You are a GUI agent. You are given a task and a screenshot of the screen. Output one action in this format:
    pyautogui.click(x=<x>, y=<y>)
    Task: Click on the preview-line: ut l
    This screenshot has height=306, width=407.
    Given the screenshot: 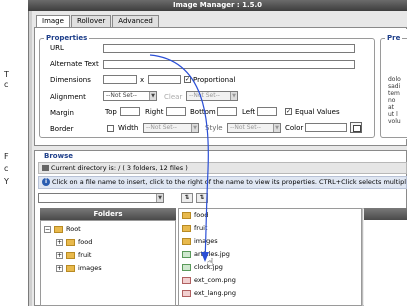 What is the action you would take?
    pyautogui.click(x=393, y=114)
    